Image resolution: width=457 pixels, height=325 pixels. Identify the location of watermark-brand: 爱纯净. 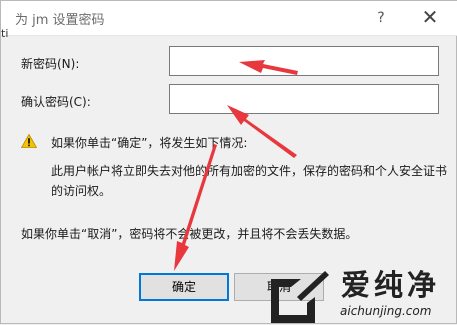
(391, 285).